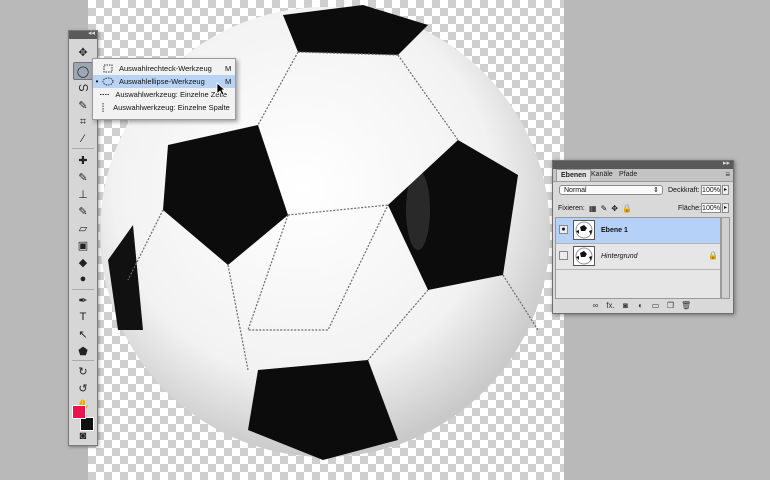  What do you see at coordinates (83, 52) in the screenshot?
I see `move-tool-icon: ✥` at bounding box center [83, 52].